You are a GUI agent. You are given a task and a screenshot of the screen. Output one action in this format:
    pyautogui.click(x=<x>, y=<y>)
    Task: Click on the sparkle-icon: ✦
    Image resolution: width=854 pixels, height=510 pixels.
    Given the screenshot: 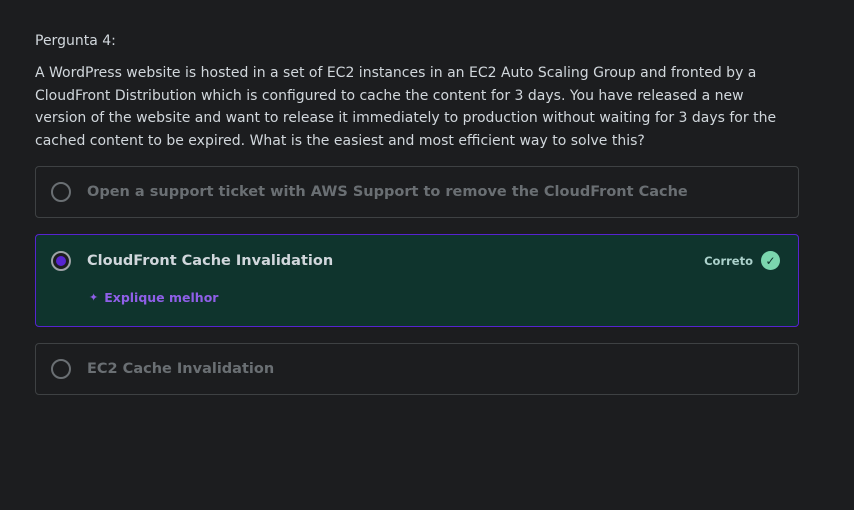 What is the action you would take?
    pyautogui.click(x=94, y=297)
    